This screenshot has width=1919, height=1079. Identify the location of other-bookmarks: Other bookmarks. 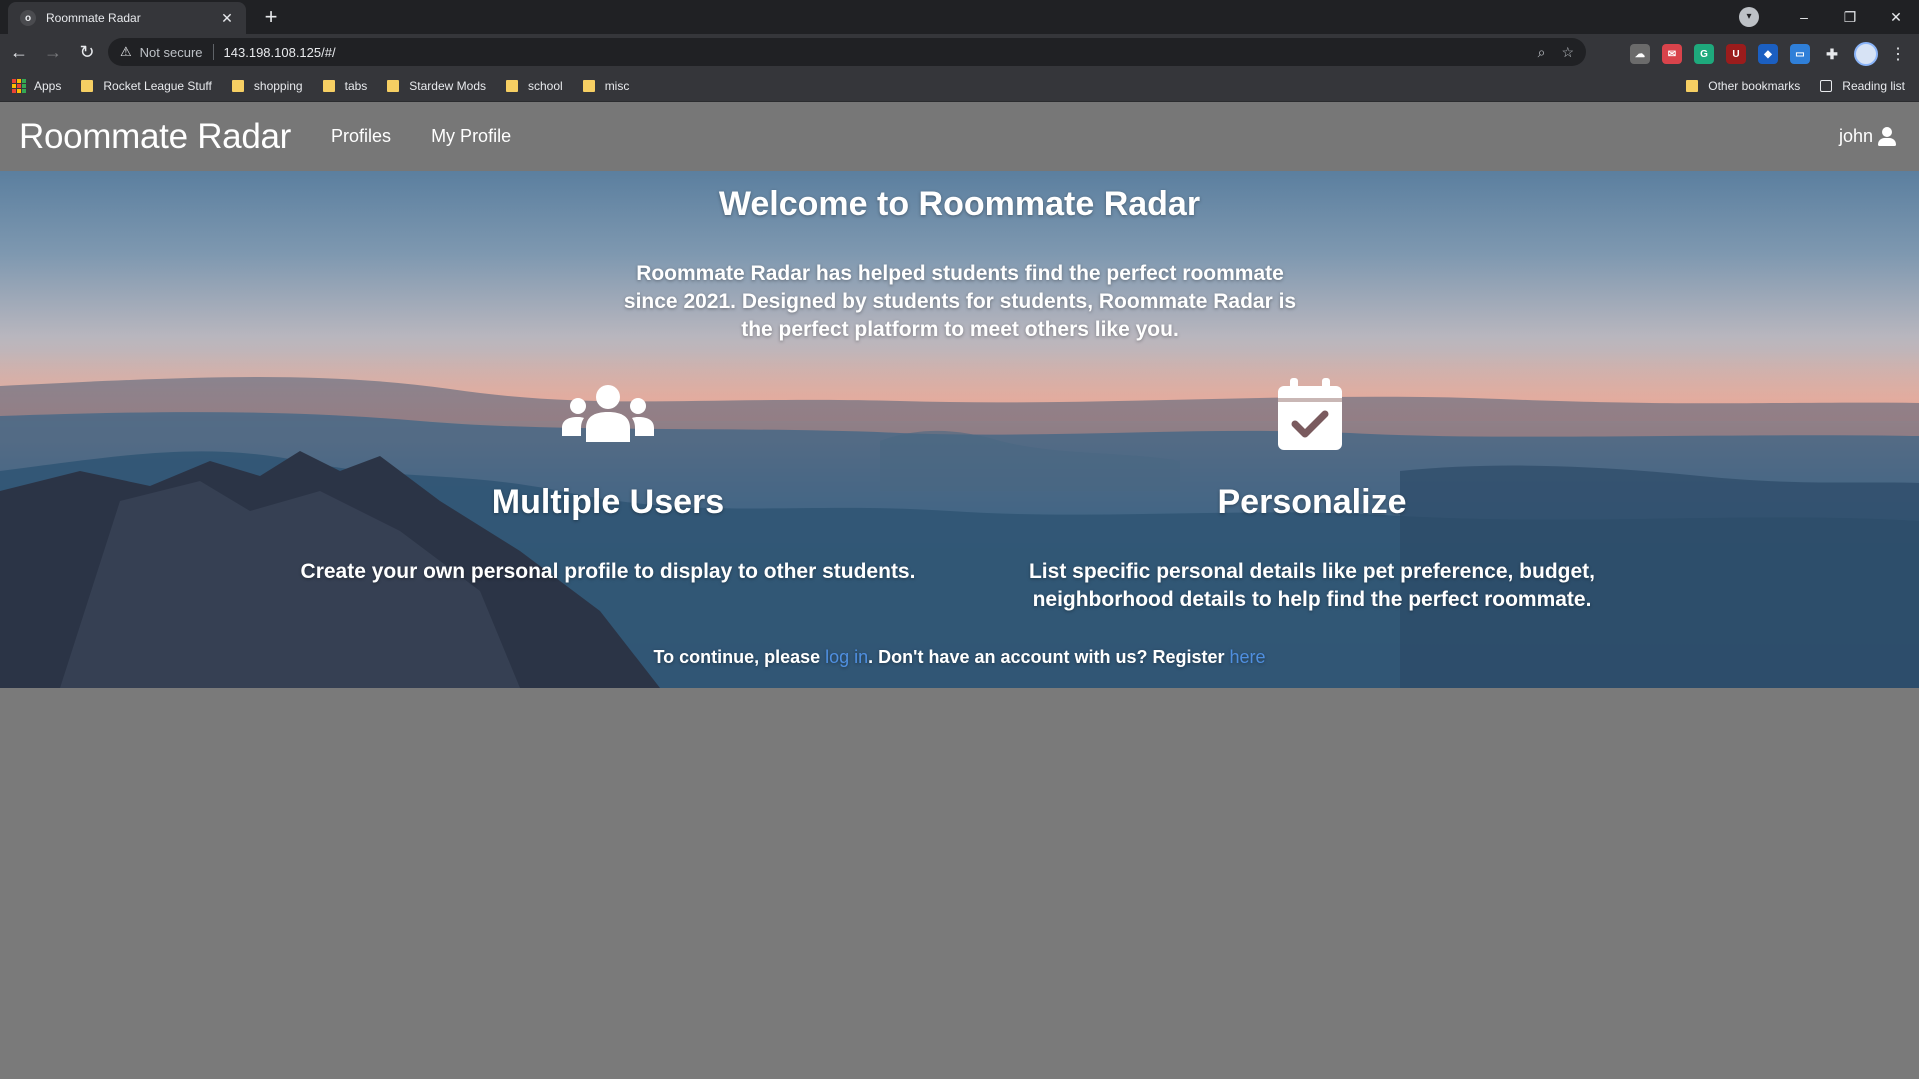
(1743, 86).